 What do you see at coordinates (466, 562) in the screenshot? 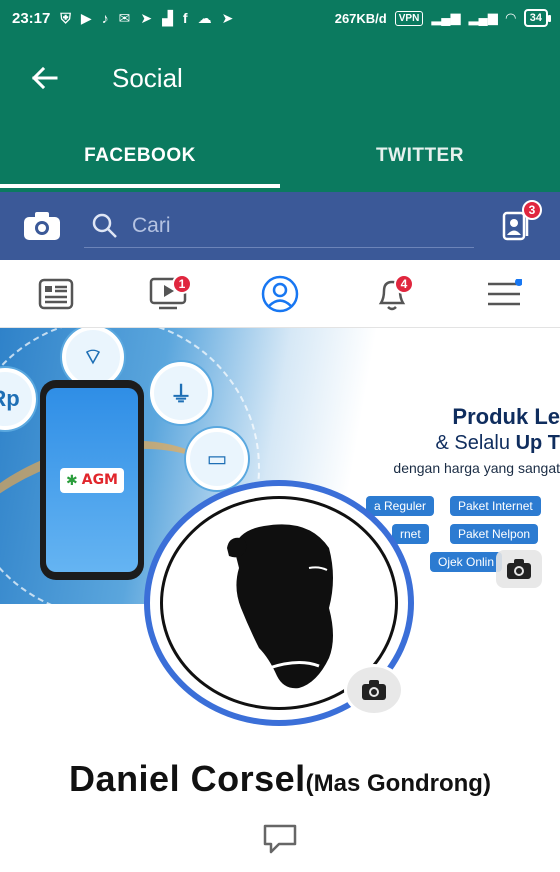
I see `cover-pill: Ojek Onlin` at bounding box center [466, 562].